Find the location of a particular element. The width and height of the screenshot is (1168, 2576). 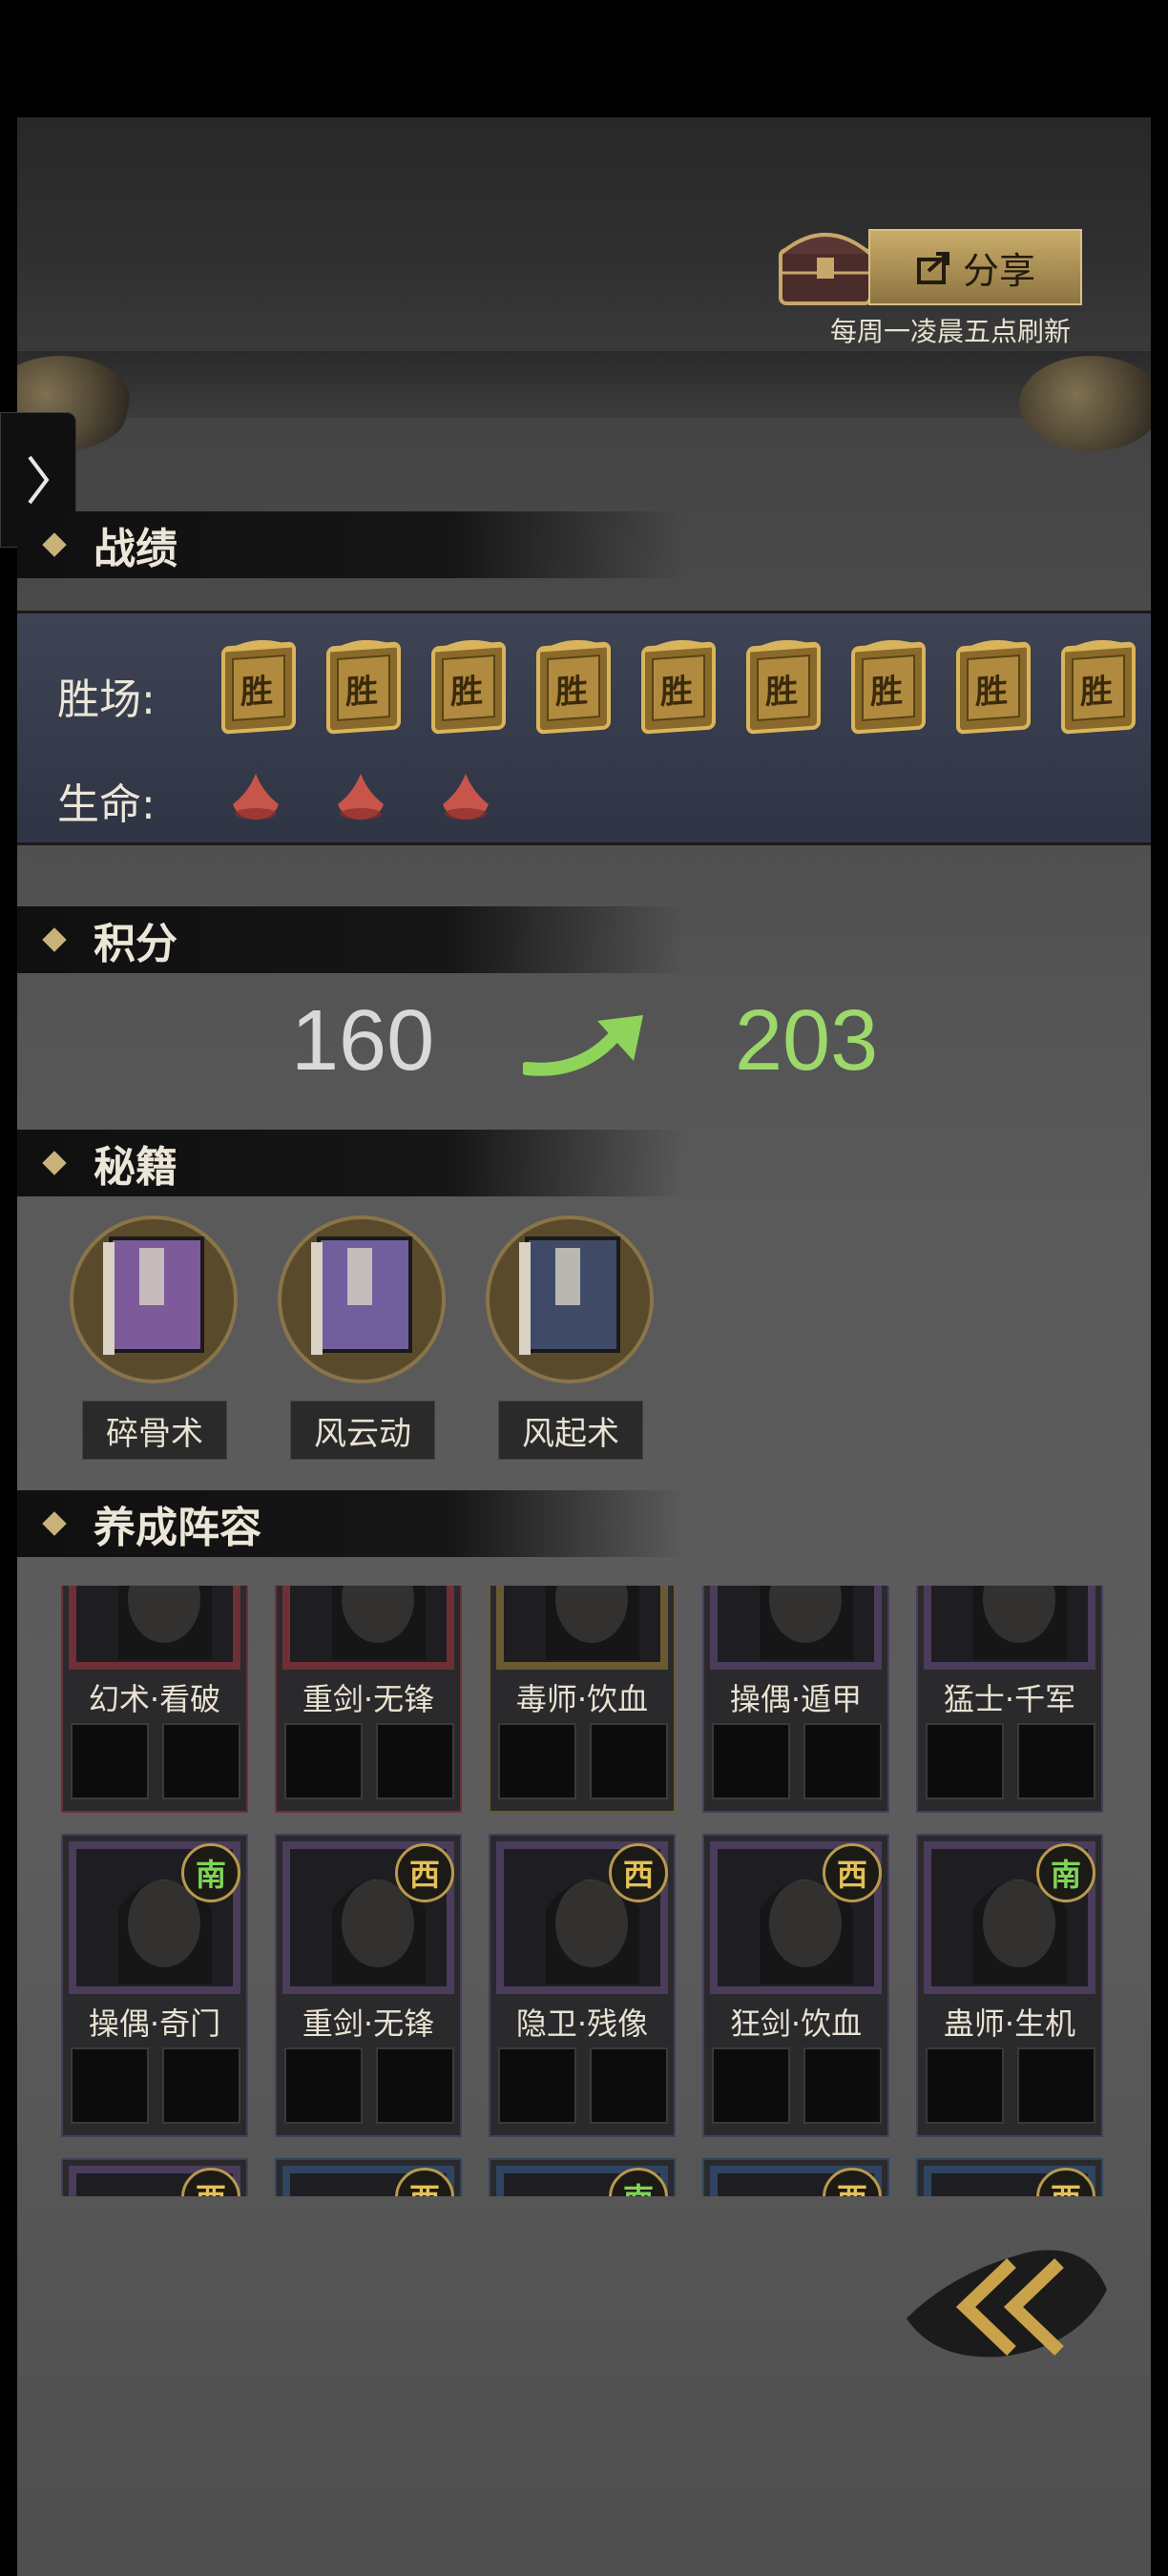

section-title: 战绩 is located at coordinates (135, 549).